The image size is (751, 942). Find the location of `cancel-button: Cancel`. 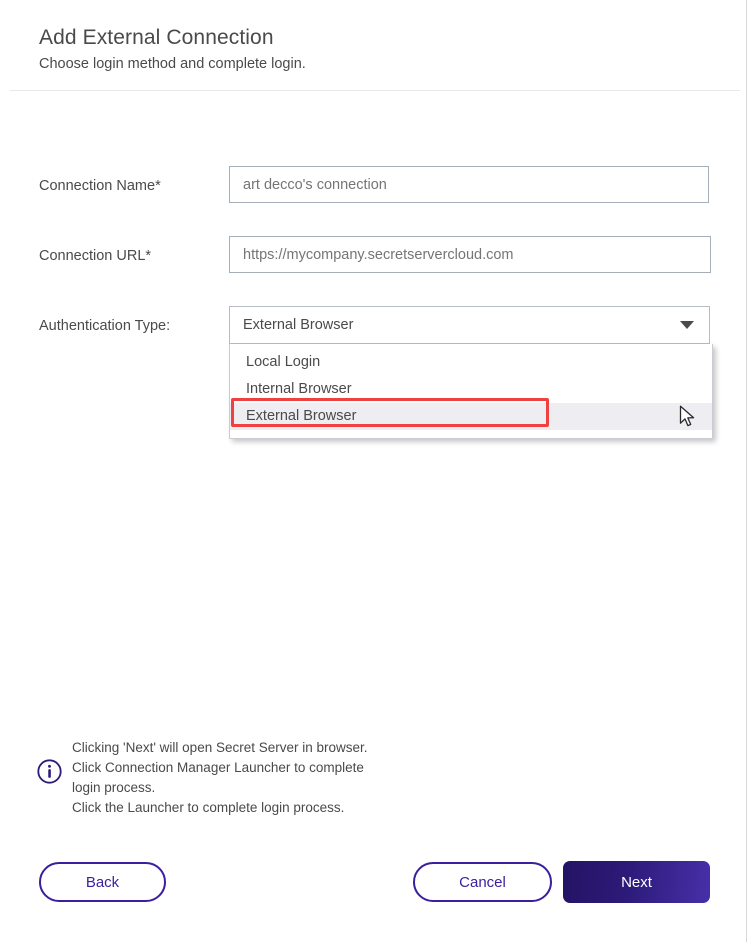

cancel-button: Cancel is located at coordinates (482, 882).